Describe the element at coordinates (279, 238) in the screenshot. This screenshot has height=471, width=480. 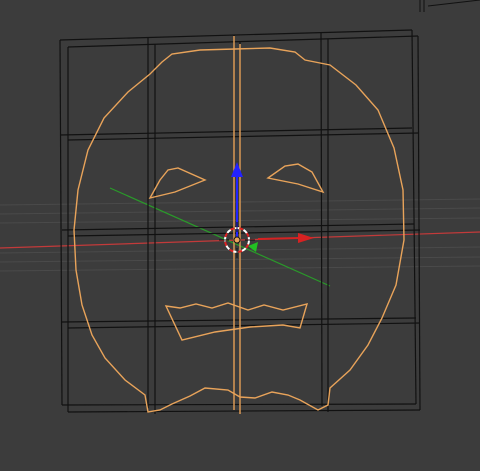
I see `gizmo-x-handle` at that location.